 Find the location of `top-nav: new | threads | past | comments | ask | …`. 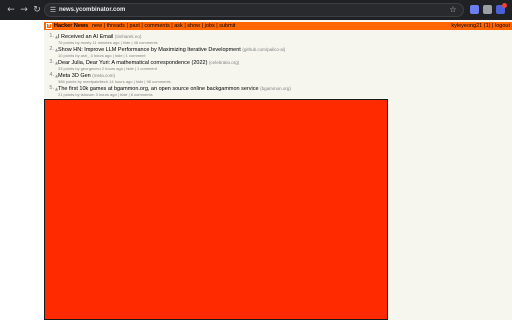

top-nav: new | threads | past | comments | ask | … is located at coordinates (164, 26).